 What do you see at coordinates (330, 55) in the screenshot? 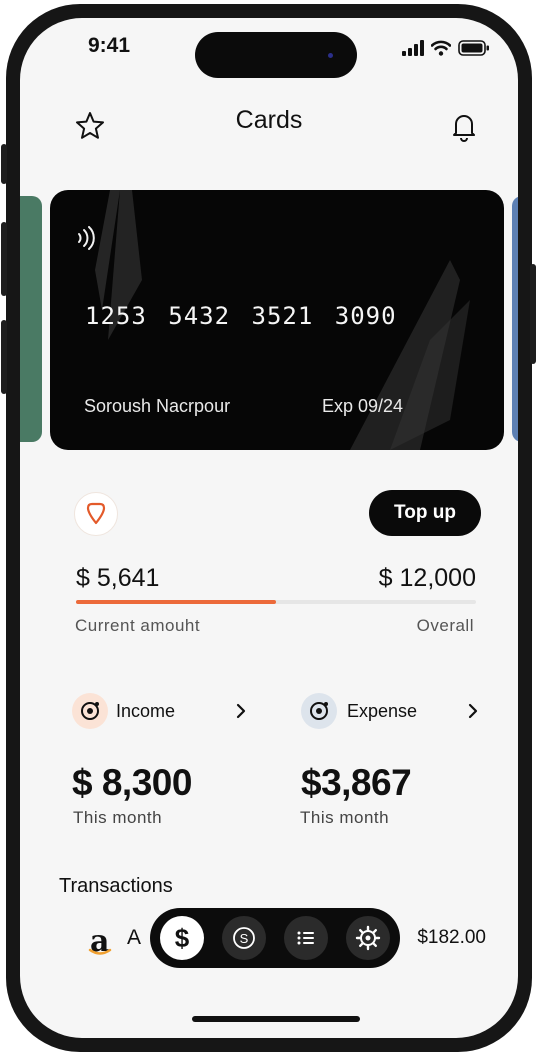
I see `camera-dot` at bounding box center [330, 55].